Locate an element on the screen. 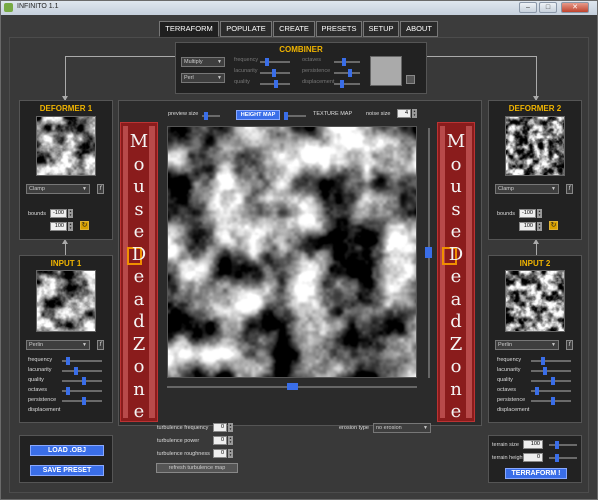  input2-function-button: f is located at coordinates (569, 345).